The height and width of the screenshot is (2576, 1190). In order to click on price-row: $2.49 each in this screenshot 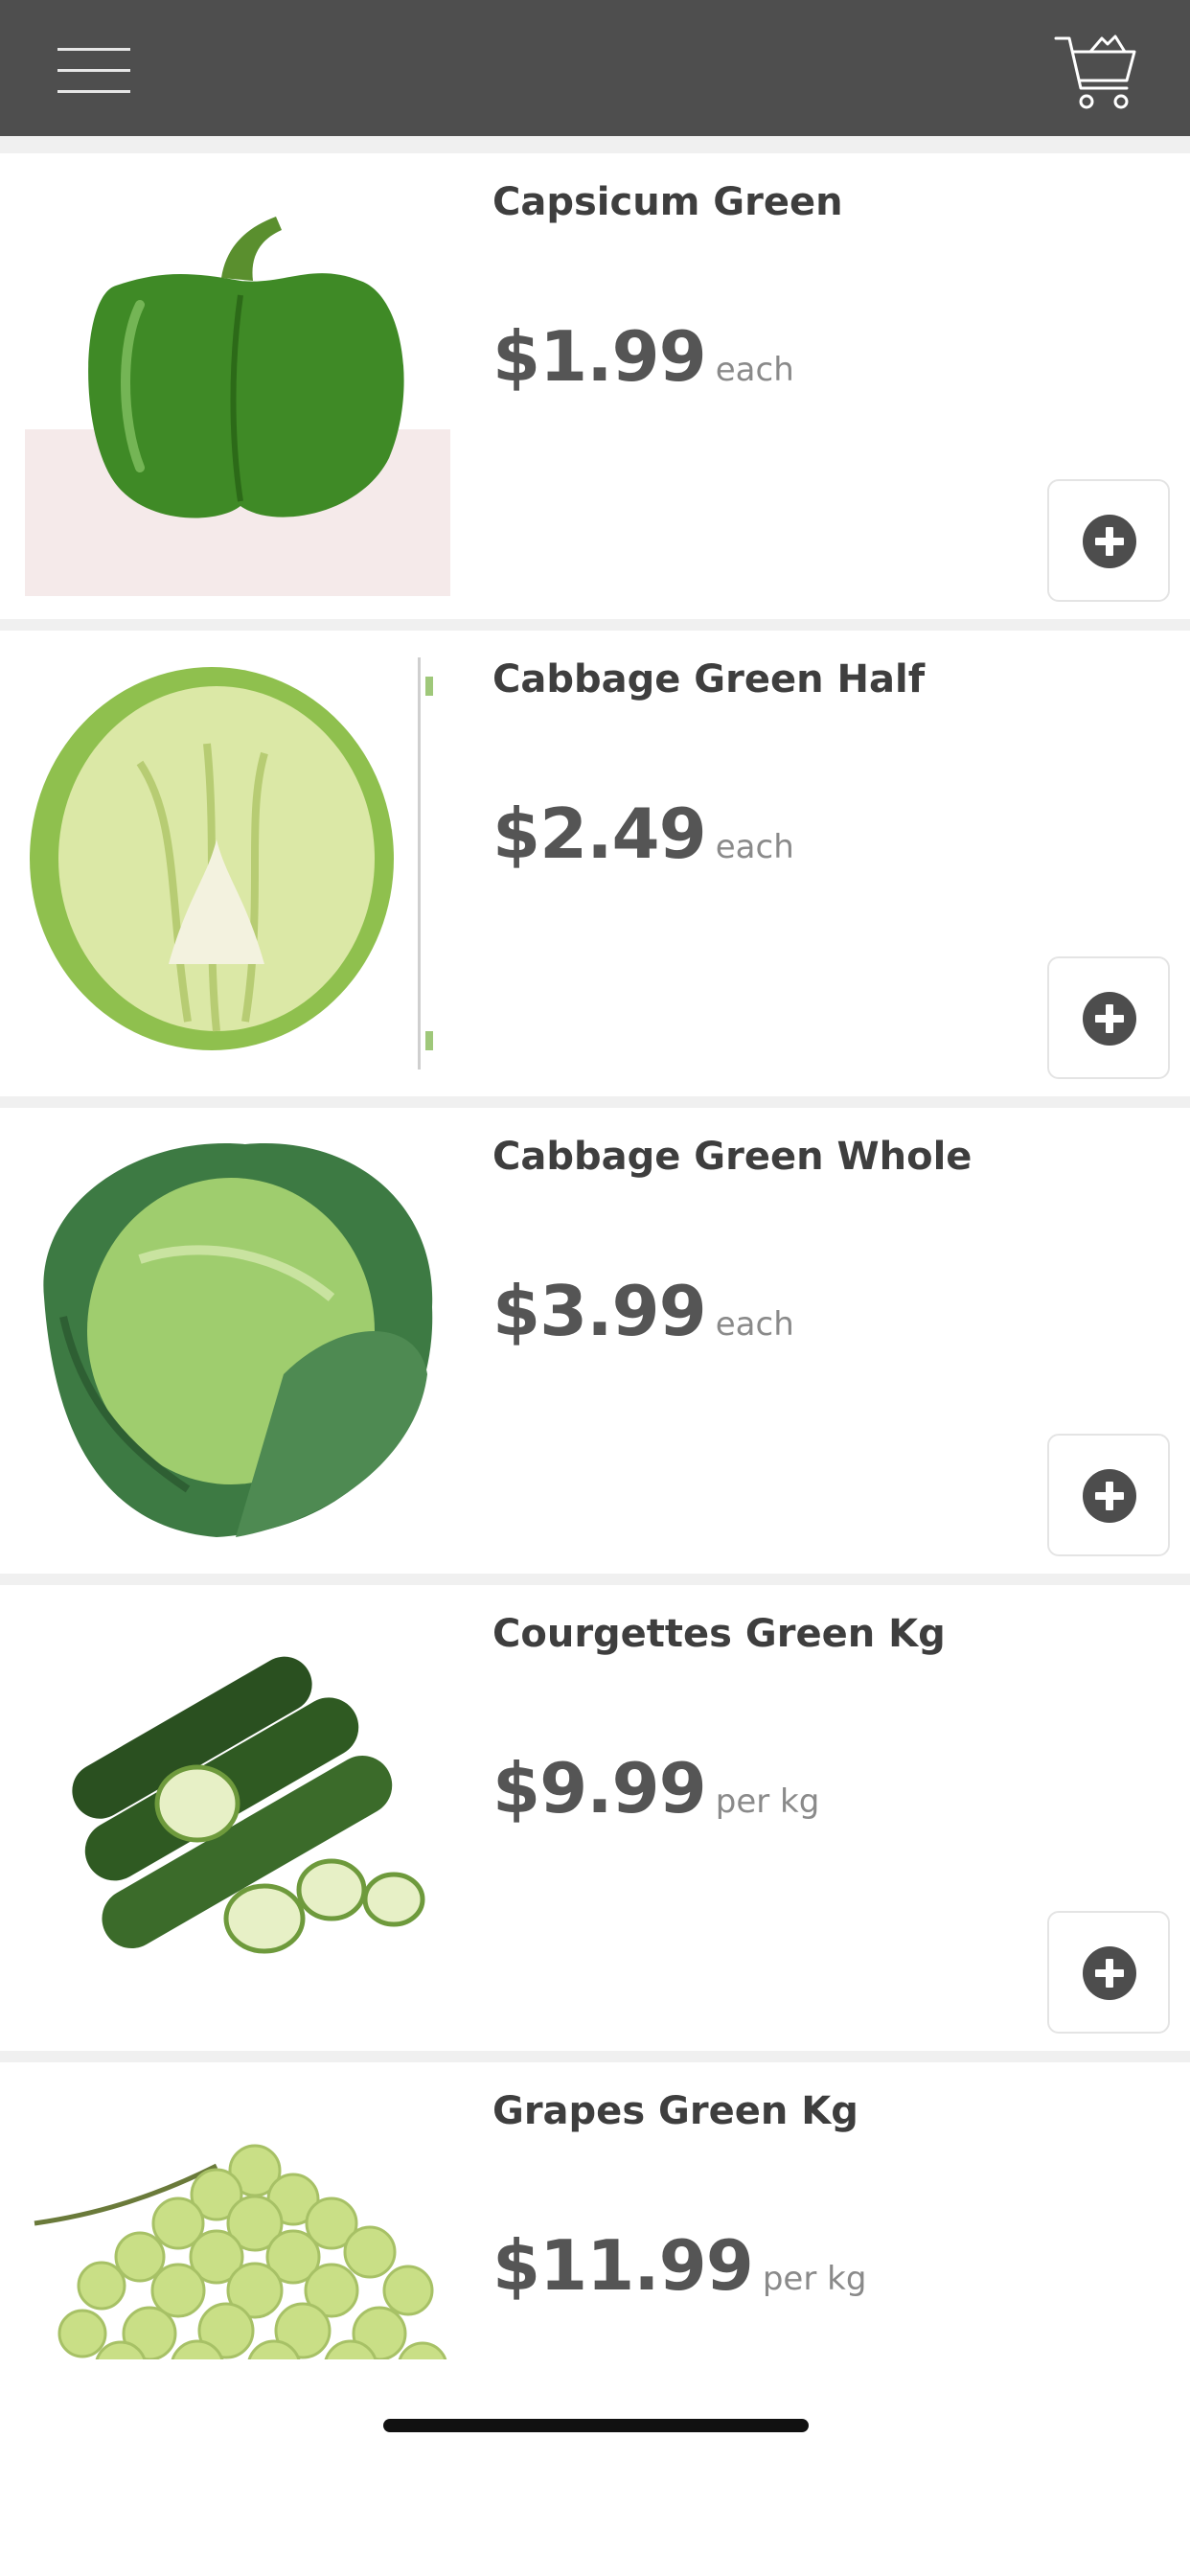, I will do `click(643, 834)`.